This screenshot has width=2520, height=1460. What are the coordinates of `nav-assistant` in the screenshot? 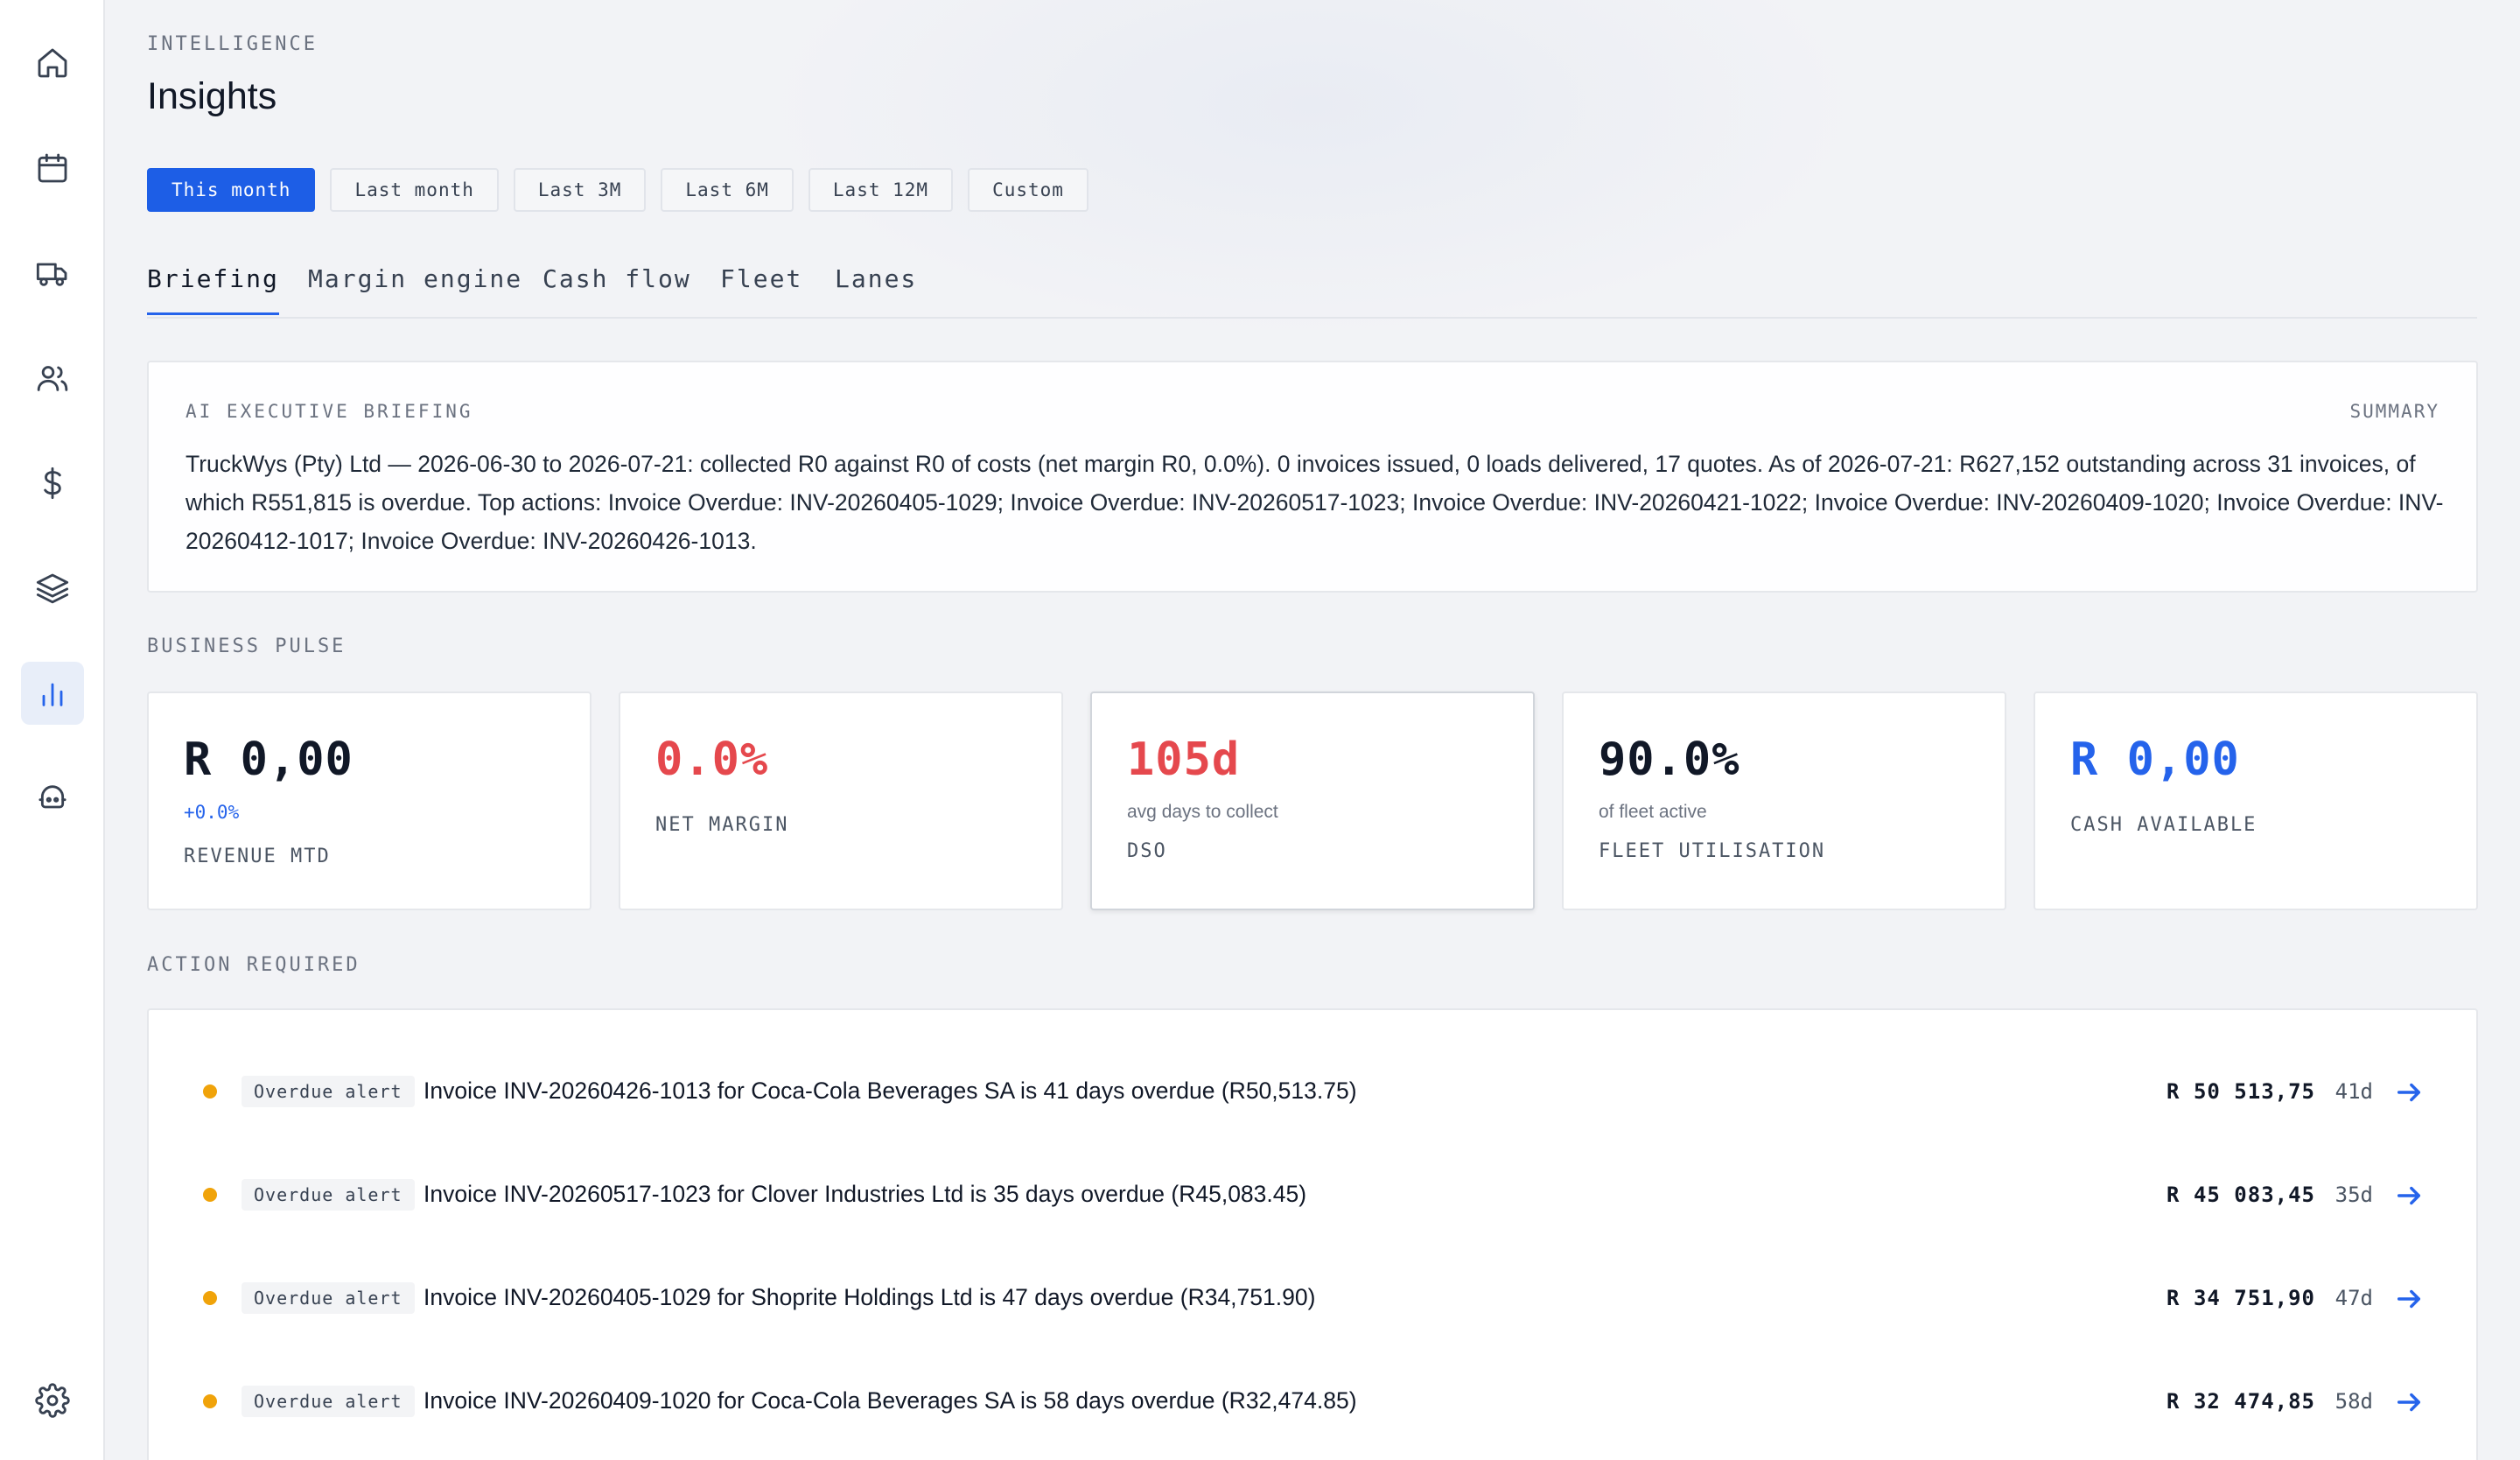 It's located at (52, 799).